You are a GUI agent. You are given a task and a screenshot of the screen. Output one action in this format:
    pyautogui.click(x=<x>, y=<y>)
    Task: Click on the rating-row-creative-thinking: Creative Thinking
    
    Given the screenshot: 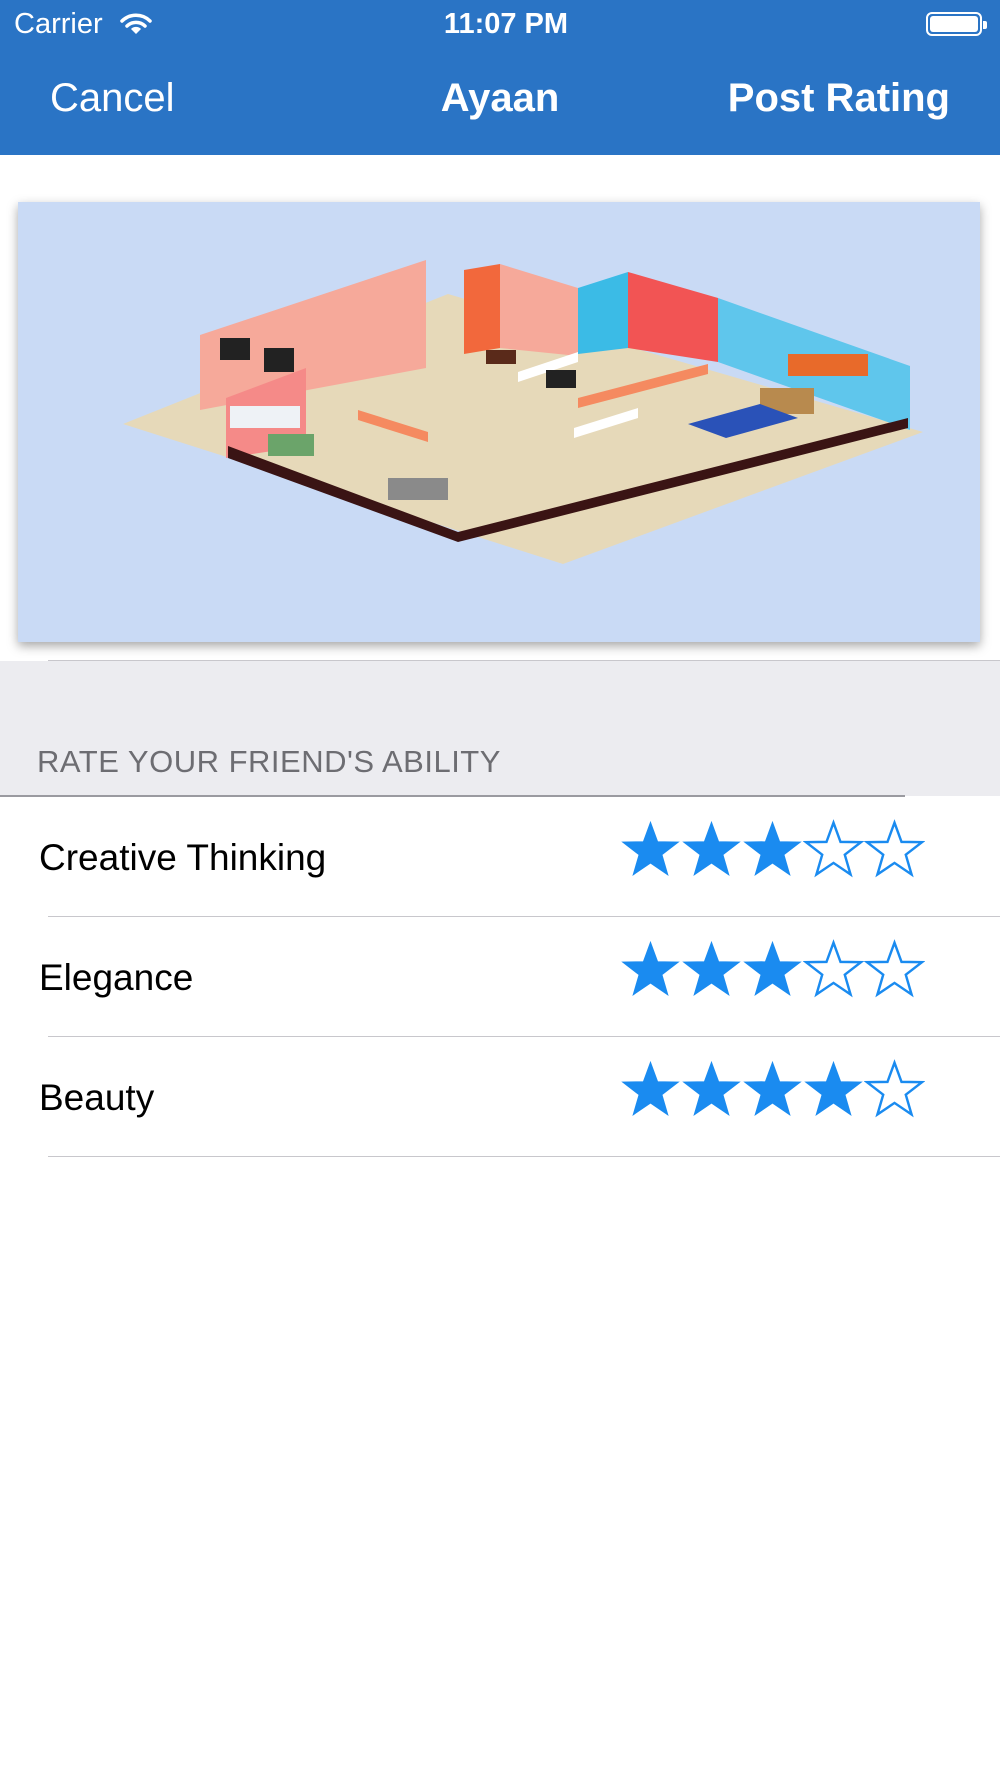 What is the action you would take?
    pyautogui.click(x=500, y=857)
    